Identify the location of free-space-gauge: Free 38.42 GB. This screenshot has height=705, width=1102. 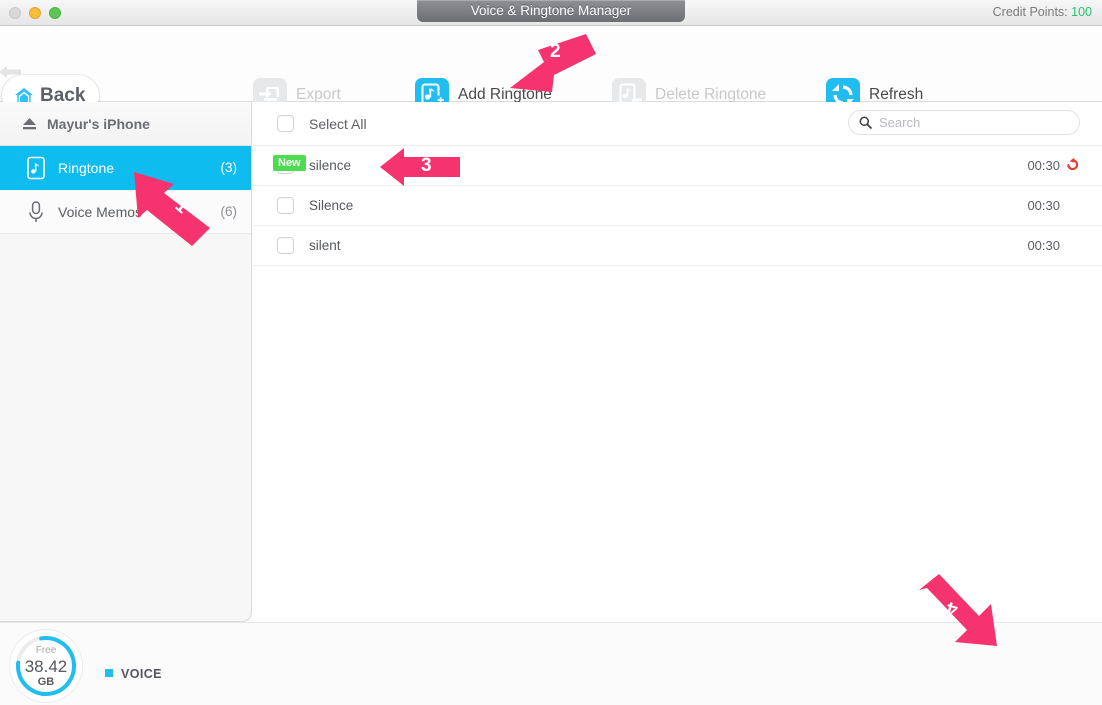
(46, 666).